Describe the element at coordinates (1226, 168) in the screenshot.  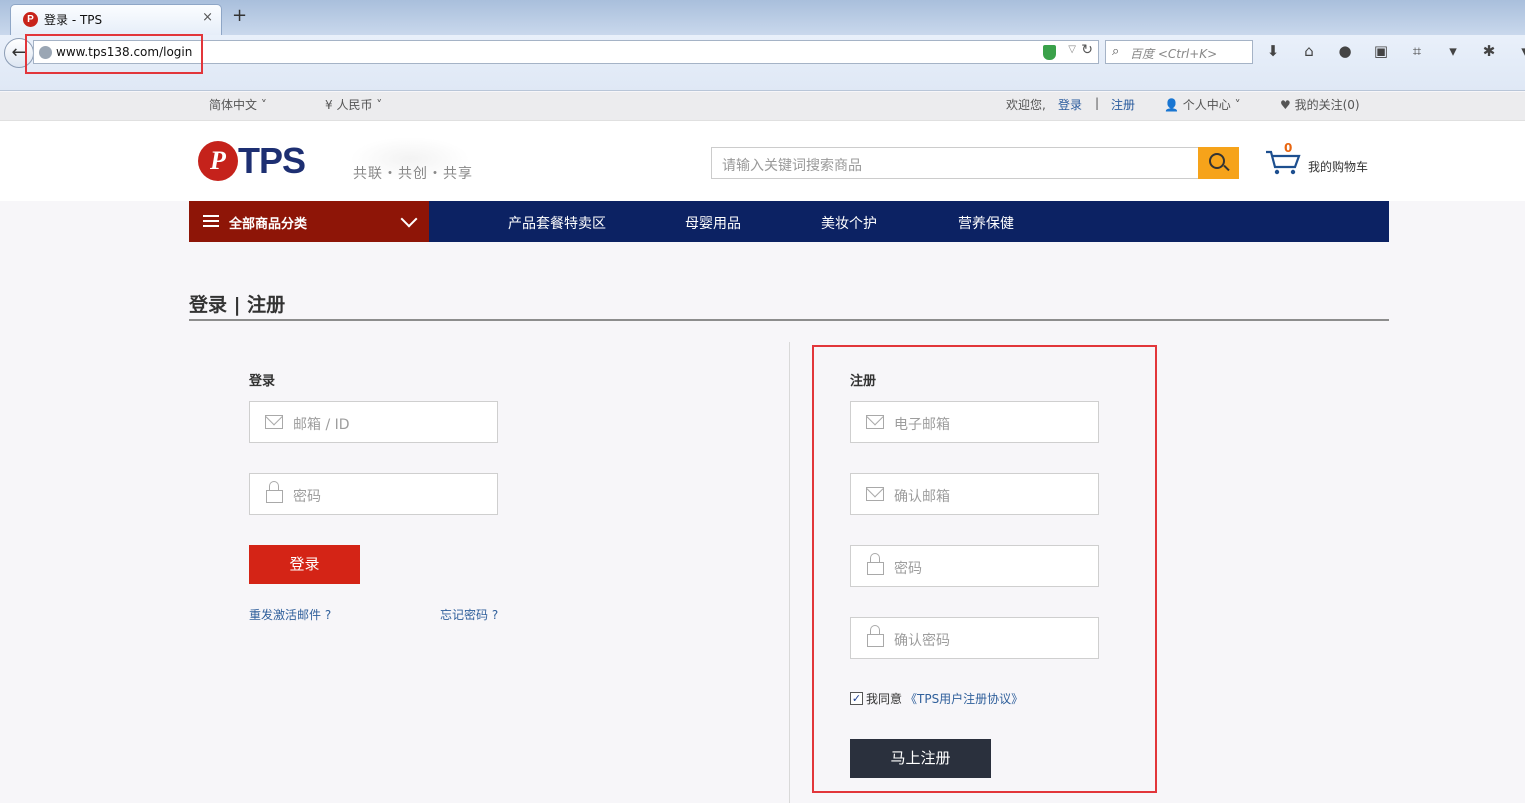
I see `search-icon-handle` at that location.